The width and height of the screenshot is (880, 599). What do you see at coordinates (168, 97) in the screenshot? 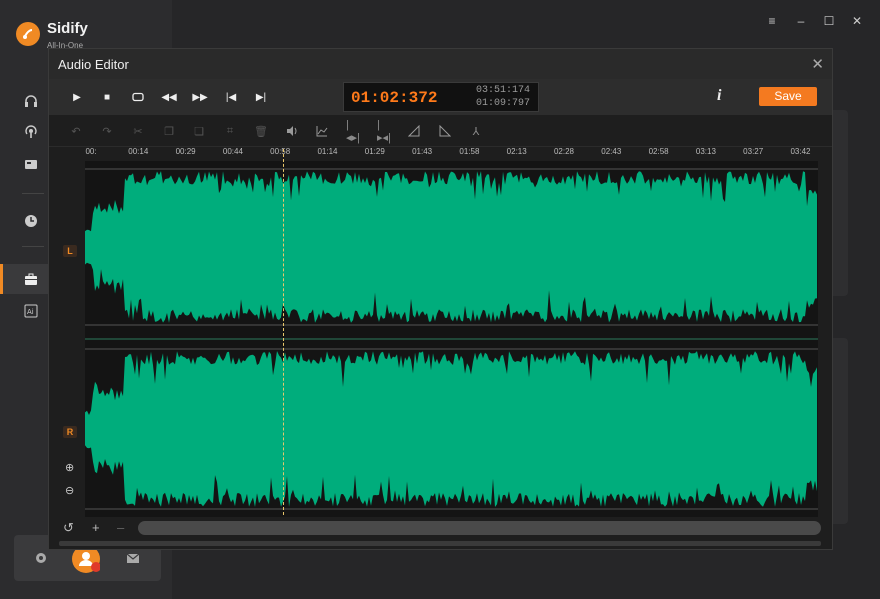
I see `rewind-icon: ◀◀` at bounding box center [168, 97].